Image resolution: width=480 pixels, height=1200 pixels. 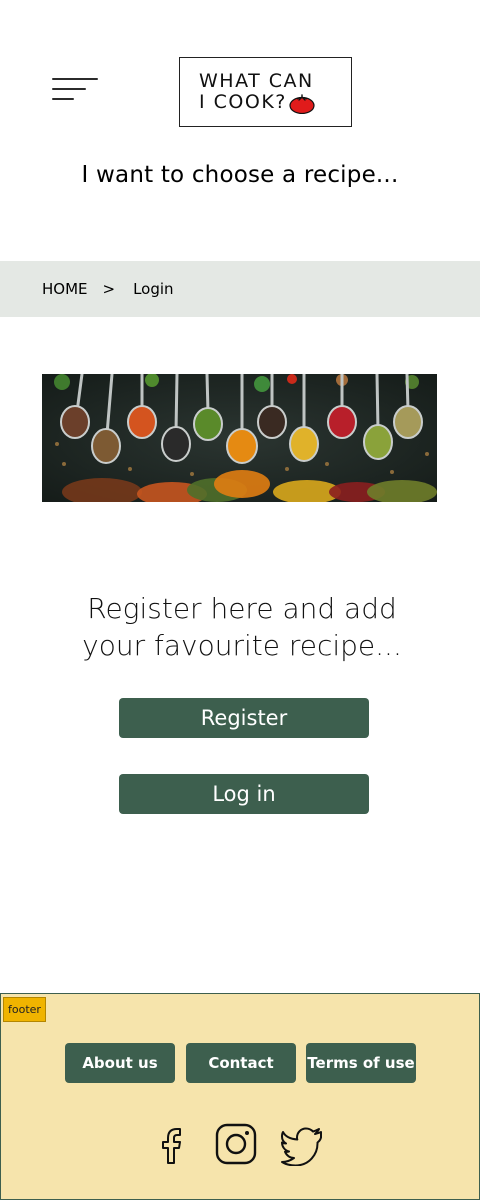 What do you see at coordinates (302, 103) in the screenshot?
I see `tomato-icon` at bounding box center [302, 103].